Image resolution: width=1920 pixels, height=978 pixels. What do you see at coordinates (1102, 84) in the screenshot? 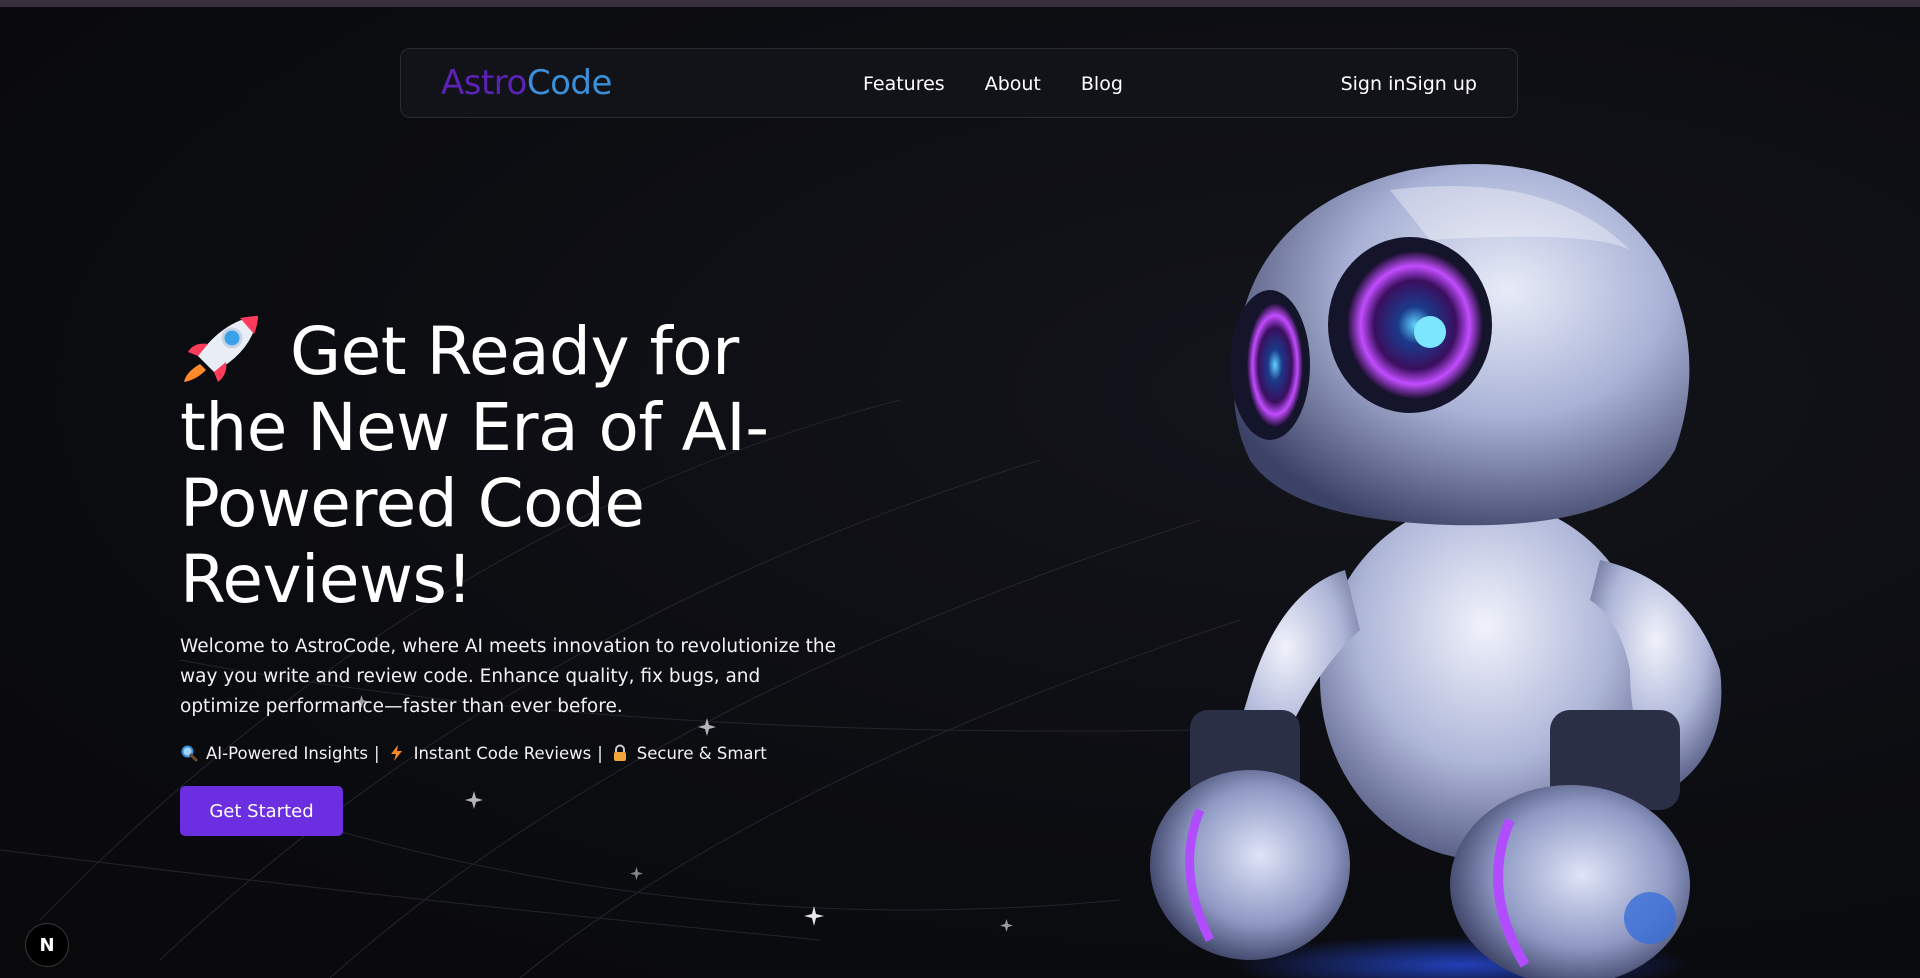
I see `nav-link-blog: Blog` at bounding box center [1102, 84].